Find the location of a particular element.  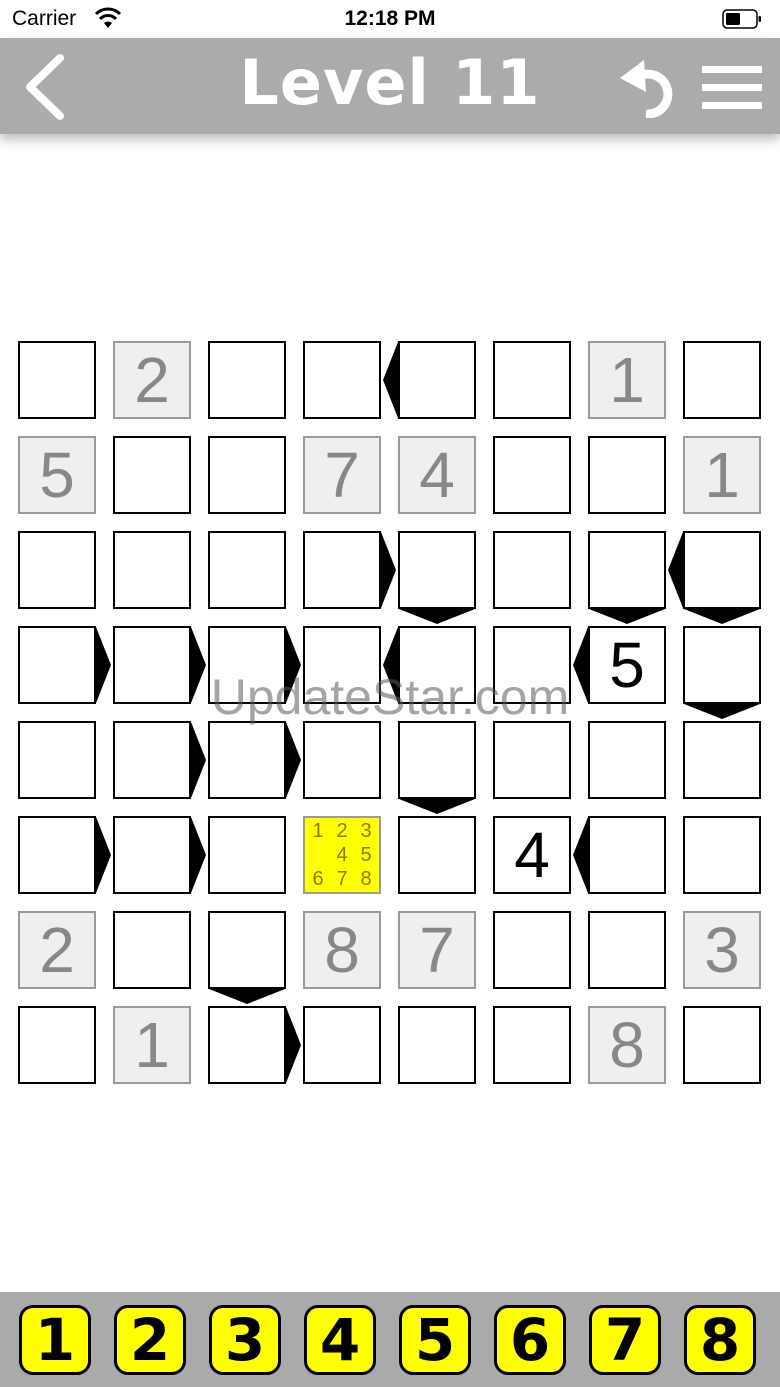

cell-r6-c3 is located at coordinates (247, 855).